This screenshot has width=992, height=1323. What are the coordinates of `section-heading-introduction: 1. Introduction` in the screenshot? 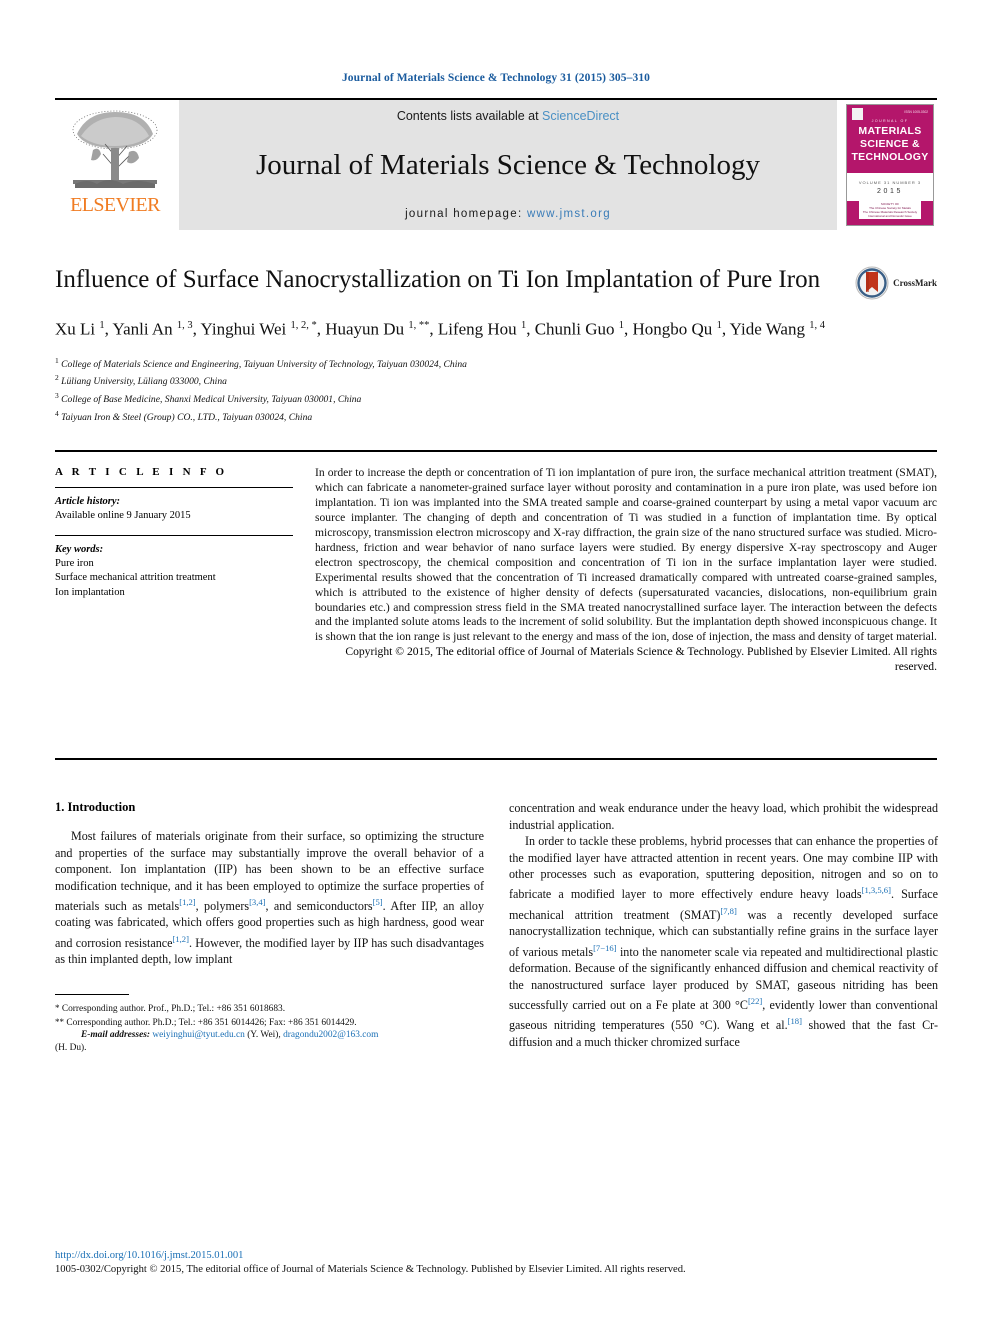 It's located at (95, 807).